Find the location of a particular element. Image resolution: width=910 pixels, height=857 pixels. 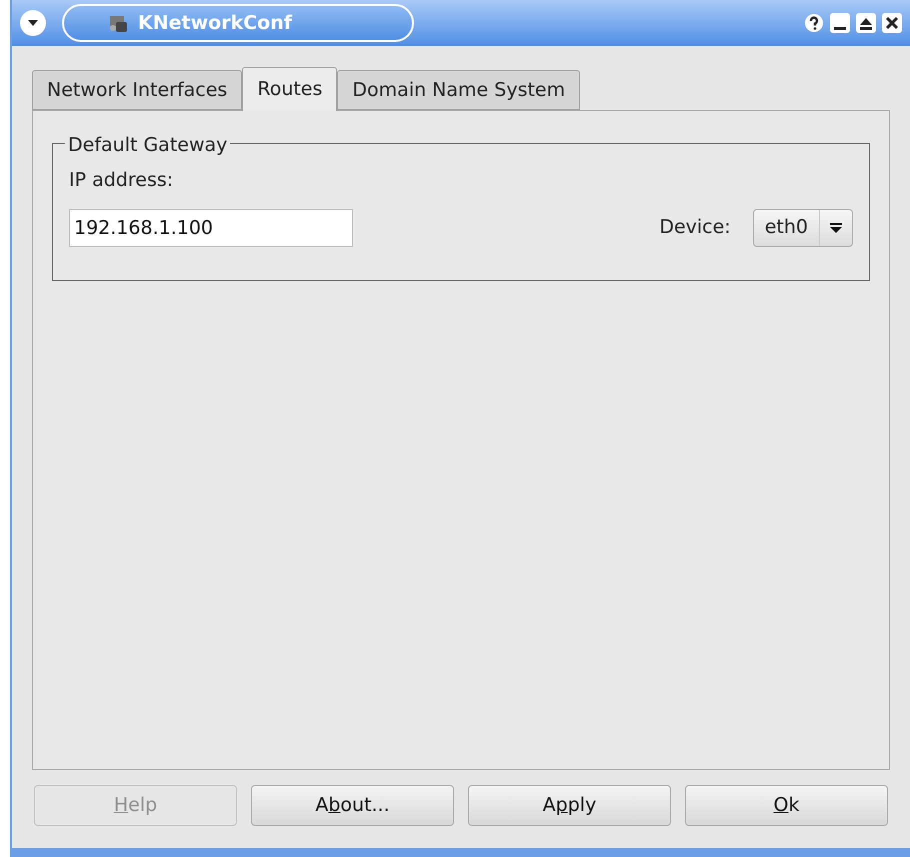

maximize-icon is located at coordinates (866, 23).